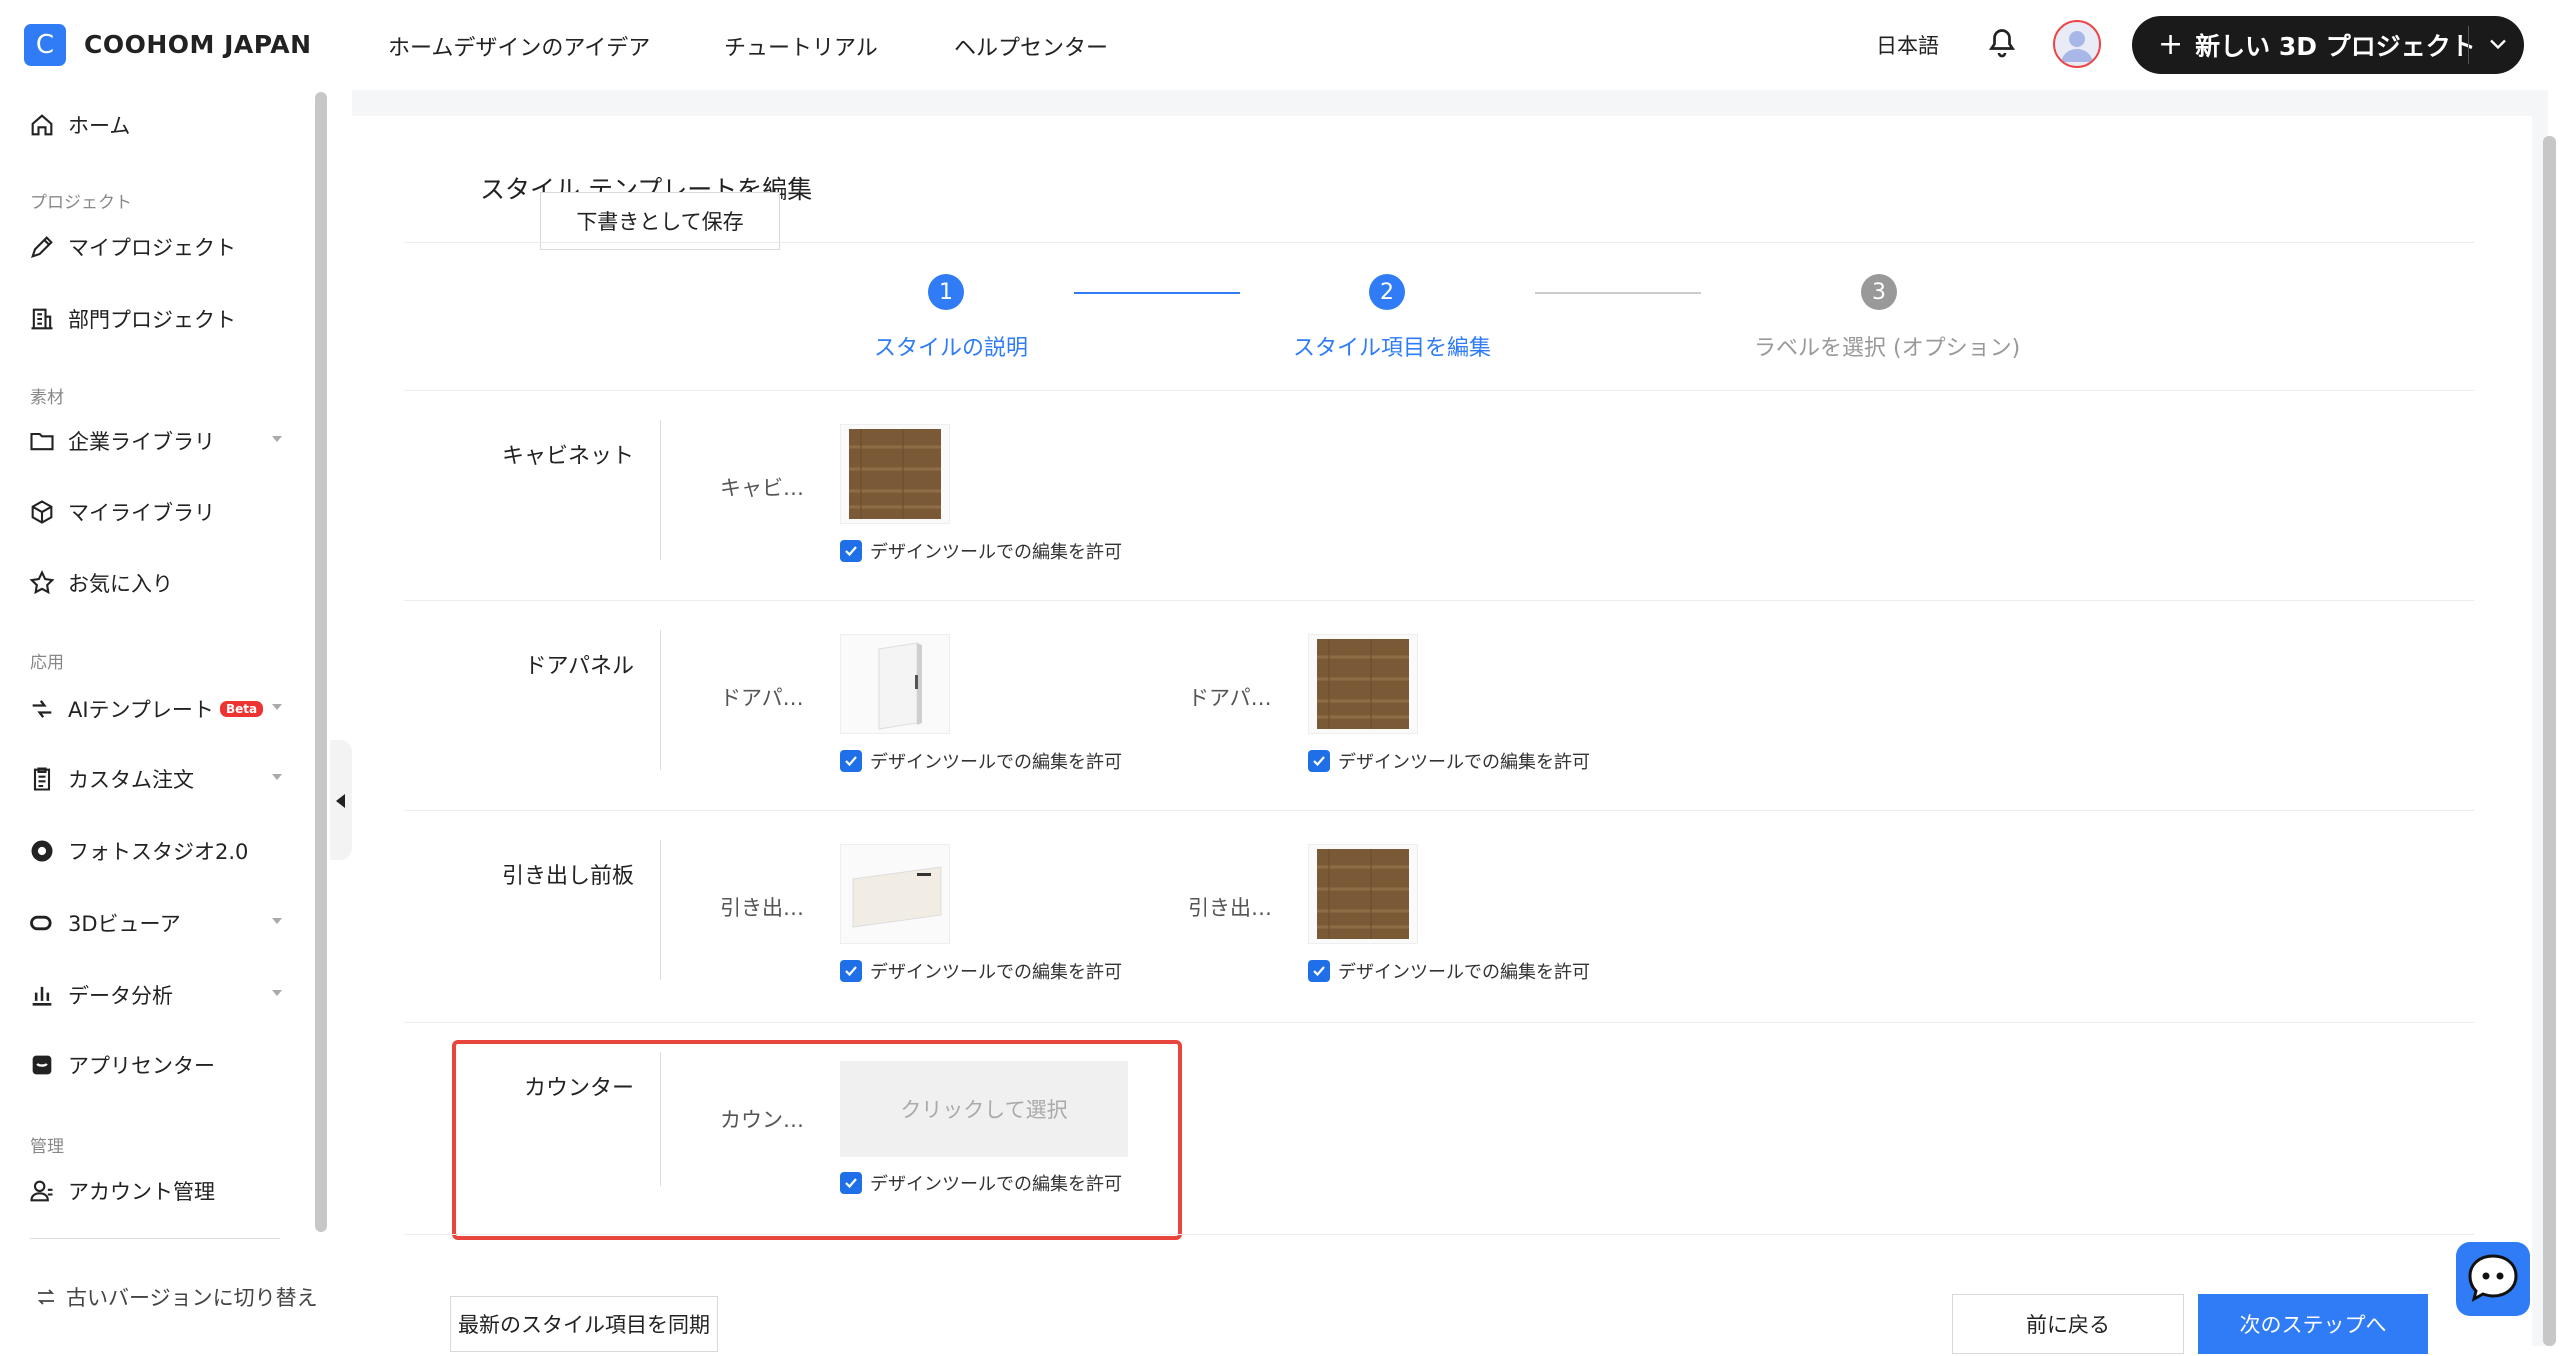 The image size is (2560, 1356). Describe the element at coordinates (158, 583) in the screenshot. I see `sidebar-item-favorites: お気に入り` at that location.